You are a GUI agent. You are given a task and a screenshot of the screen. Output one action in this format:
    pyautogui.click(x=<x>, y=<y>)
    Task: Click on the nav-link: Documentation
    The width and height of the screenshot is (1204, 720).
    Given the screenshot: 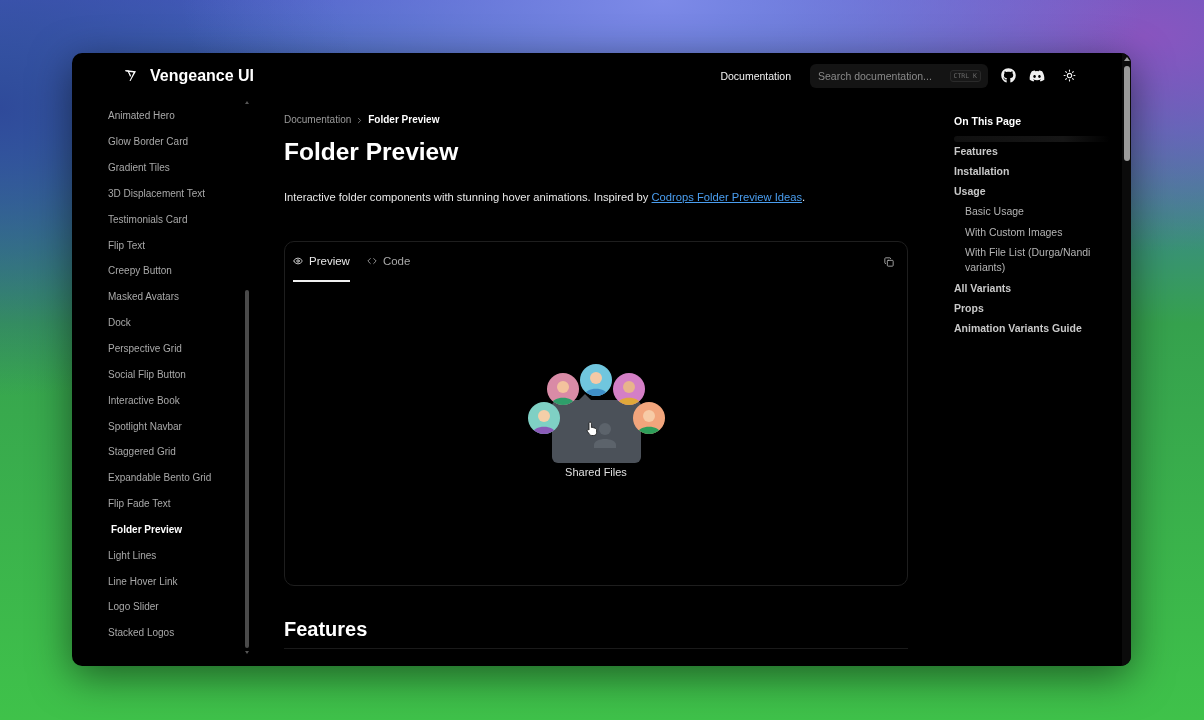 What is the action you would take?
    pyautogui.click(x=755, y=75)
    